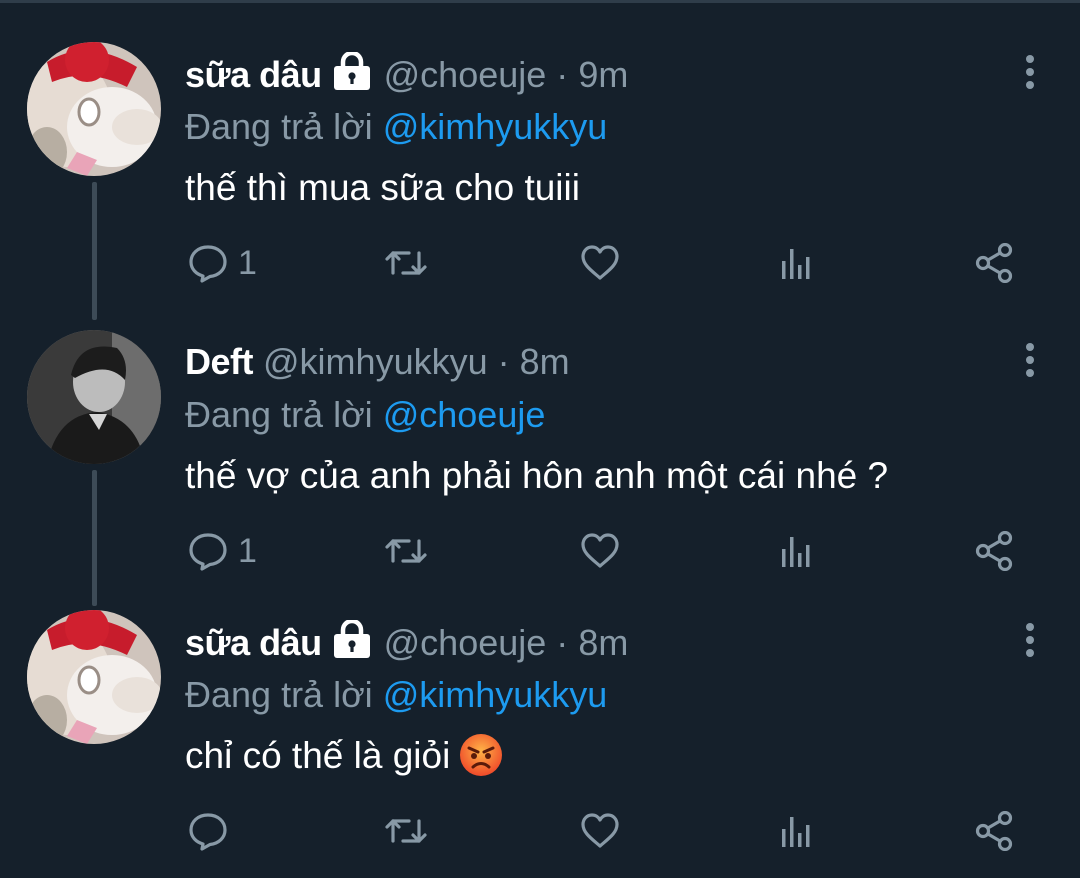  I want to click on tweet-header: sữa dâu @choeuje · 8m, so click(406, 643).